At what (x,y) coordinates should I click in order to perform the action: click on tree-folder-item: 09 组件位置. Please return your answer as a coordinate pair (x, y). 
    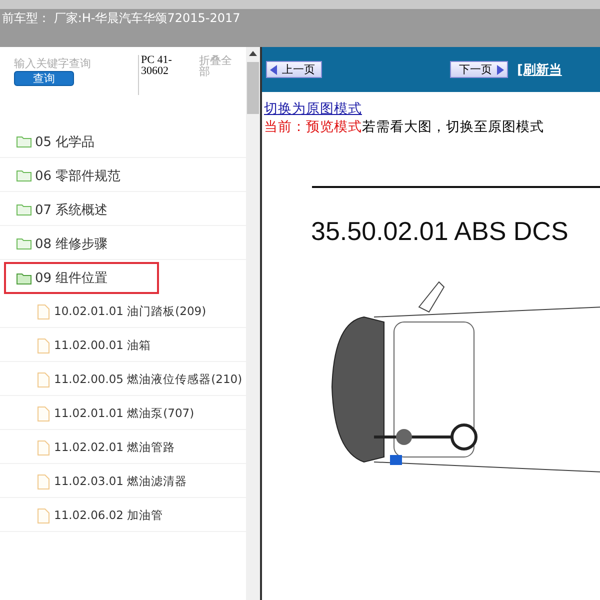
    Looking at the image, I should click on (81, 278).